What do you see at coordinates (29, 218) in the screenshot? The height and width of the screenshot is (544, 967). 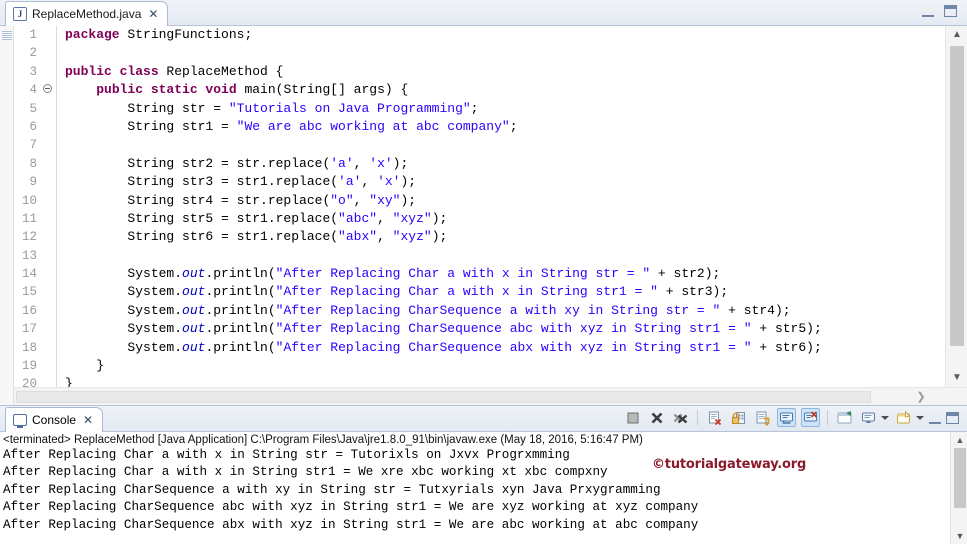 I see `line-number: 11` at bounding box center [29, 218].